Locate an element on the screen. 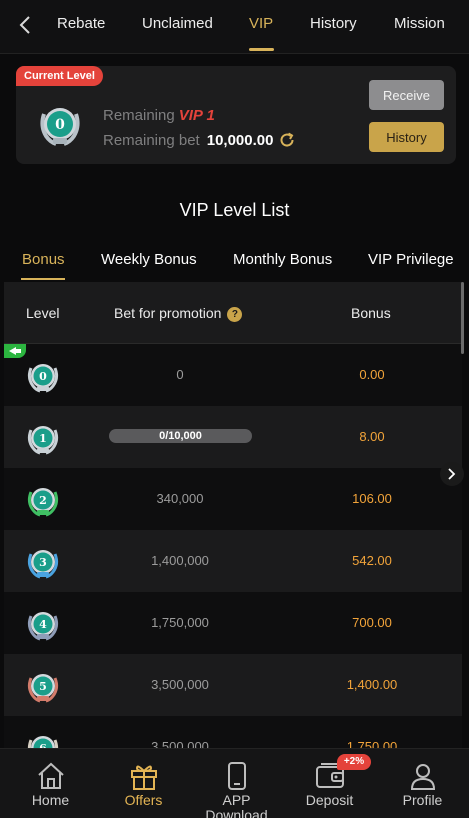  medal-number: 2 is located at coordinates (43, 500).